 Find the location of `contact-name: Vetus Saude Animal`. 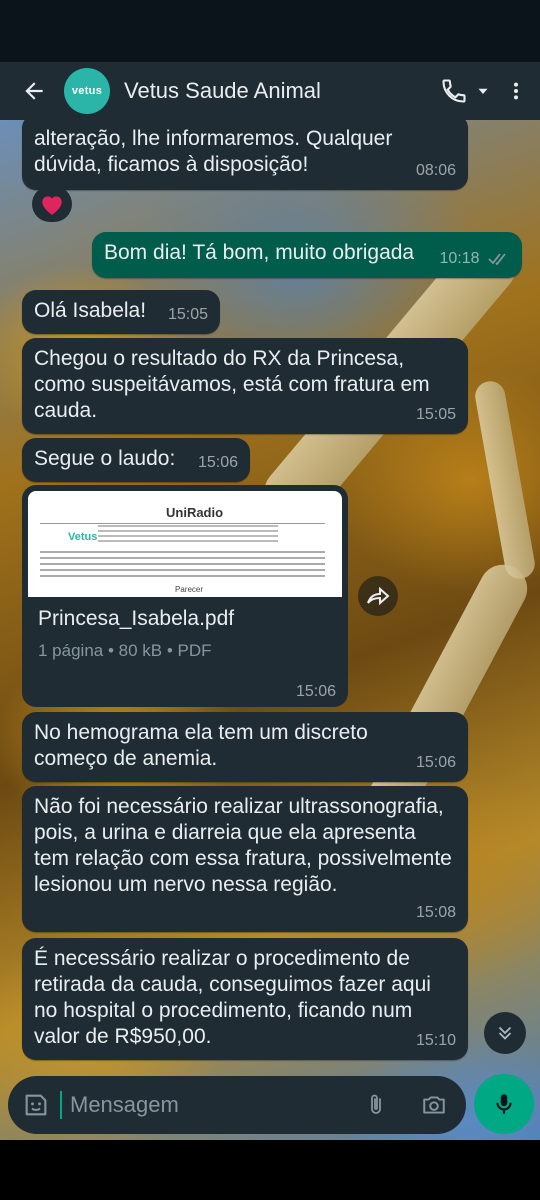

contact-name: Vetus Saude Animal is located at coordinates (222, 91).